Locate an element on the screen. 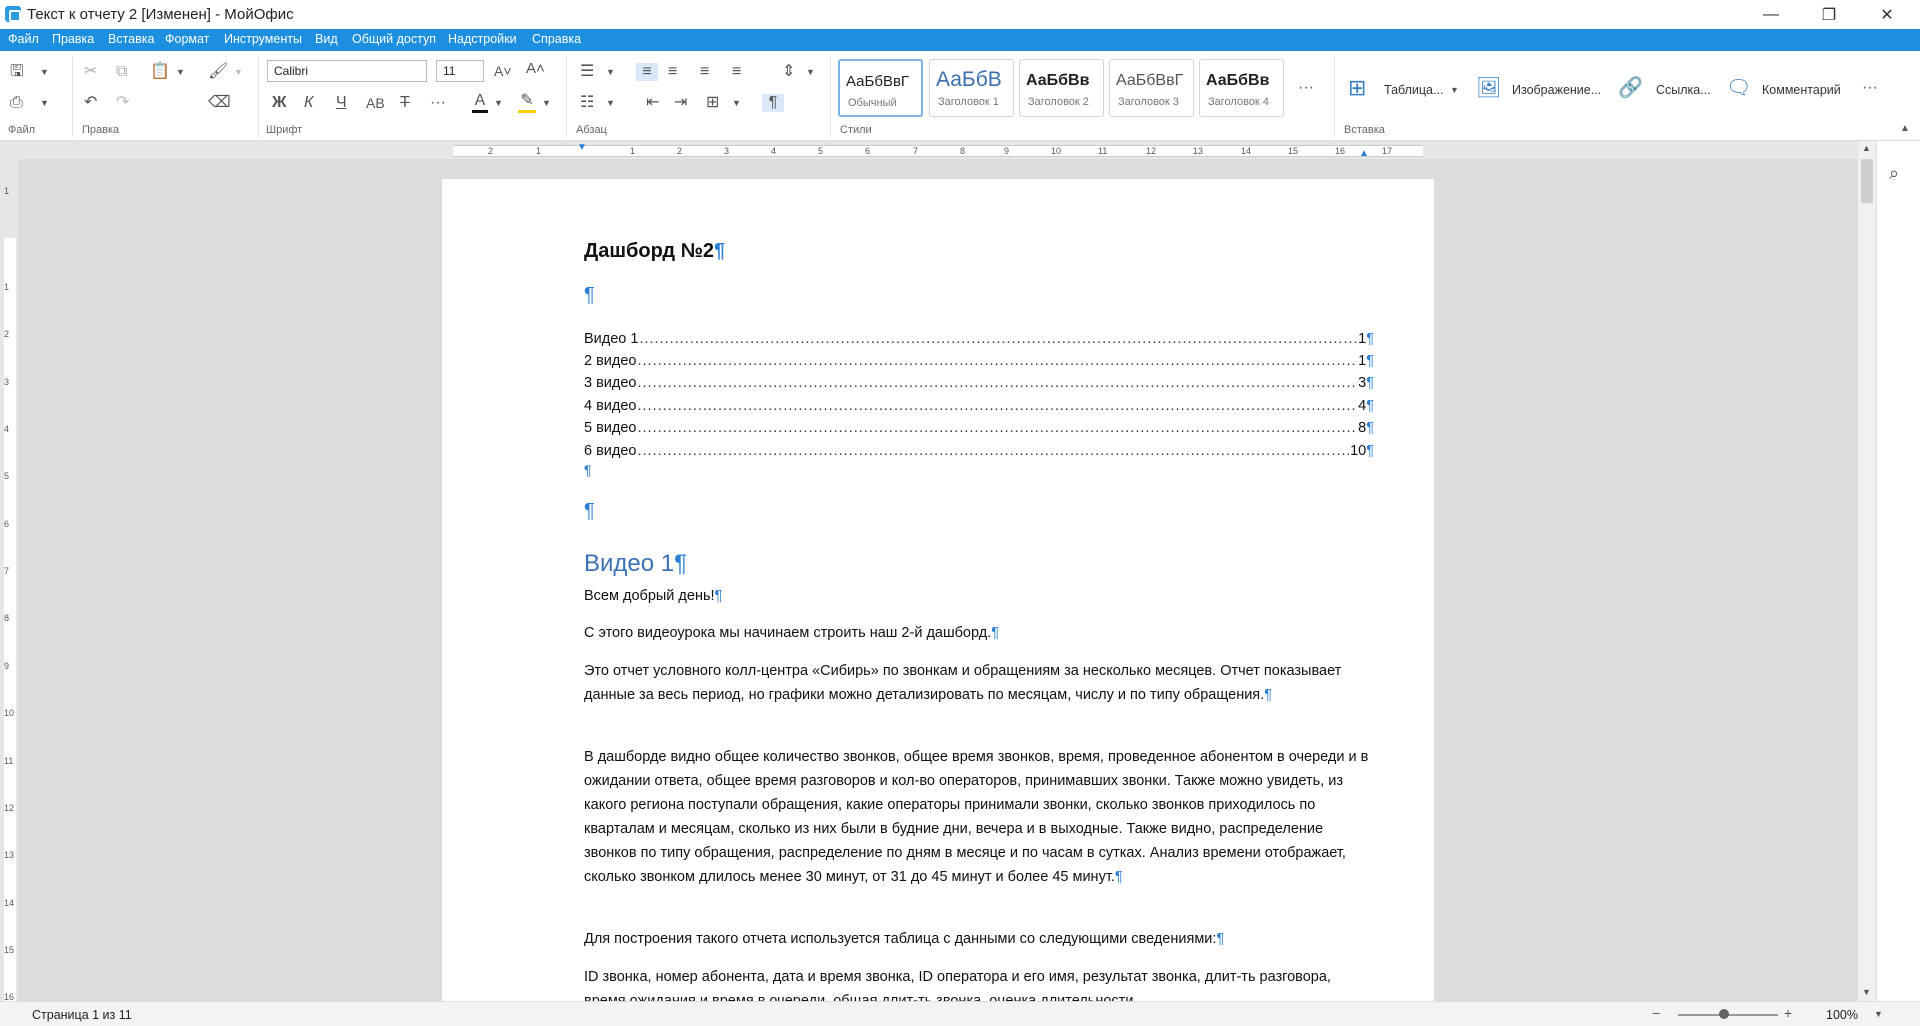 The height and width of the screenshot is (1026, 1920). vertical-scrollbar: ▲ ▼ is located at coordinates (1867, 571).